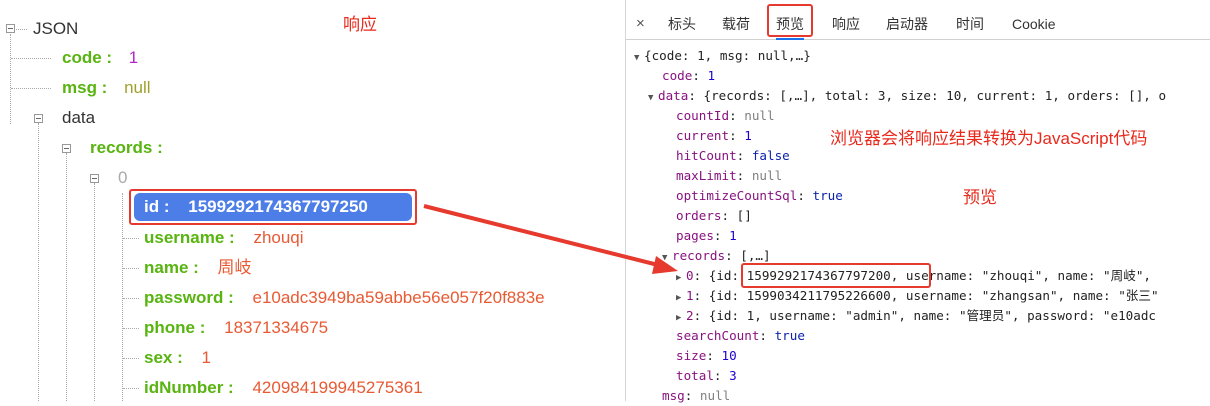 This screenshot has height=406, width=1210. Describe the element at coordinates (907, 20) in the screenshot. I see `tab-initiator: 启动器` at that location.